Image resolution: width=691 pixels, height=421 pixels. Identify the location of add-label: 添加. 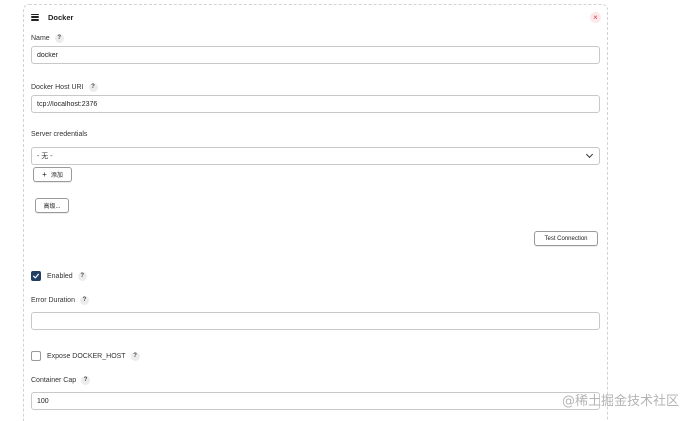
(56, 176).